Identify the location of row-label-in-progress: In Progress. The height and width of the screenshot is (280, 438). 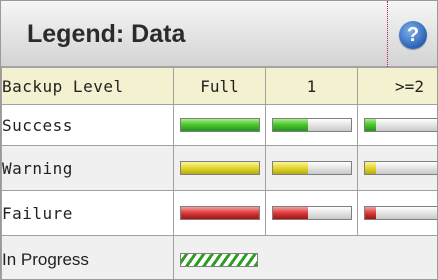
(87, 257).